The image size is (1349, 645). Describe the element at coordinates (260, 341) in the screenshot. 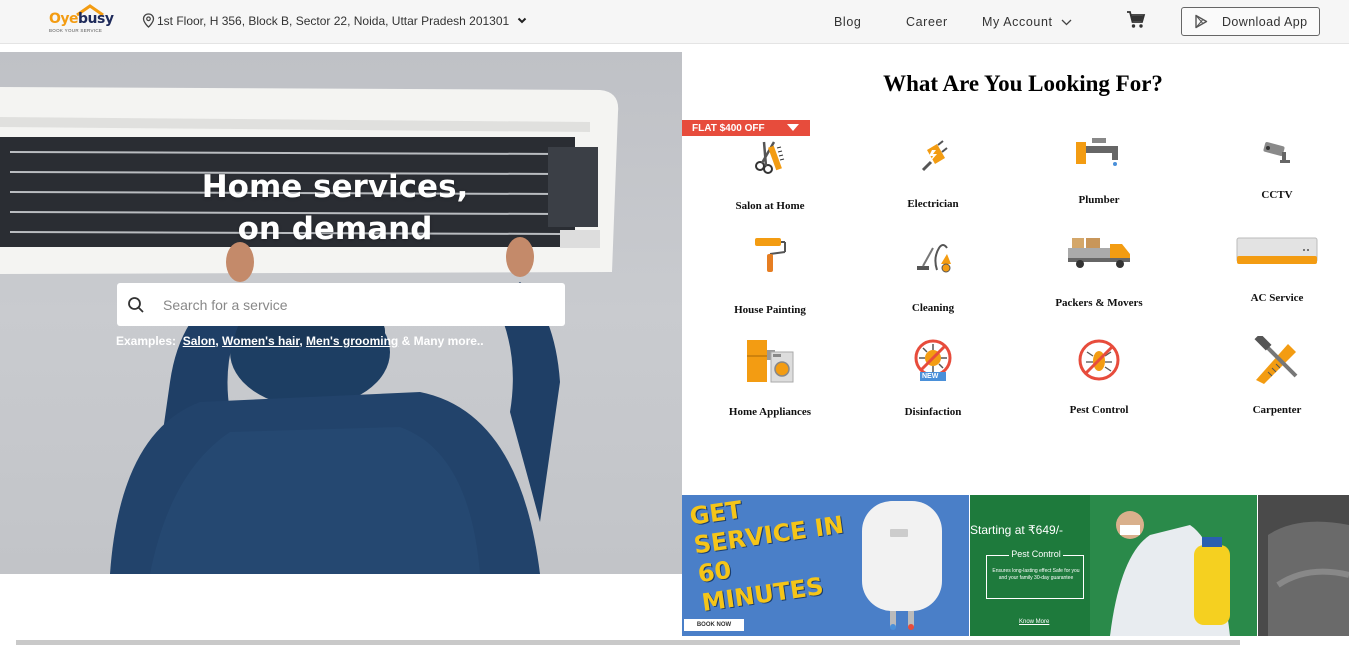

I see `example-link-womens-hair: Women's hair` at that location.